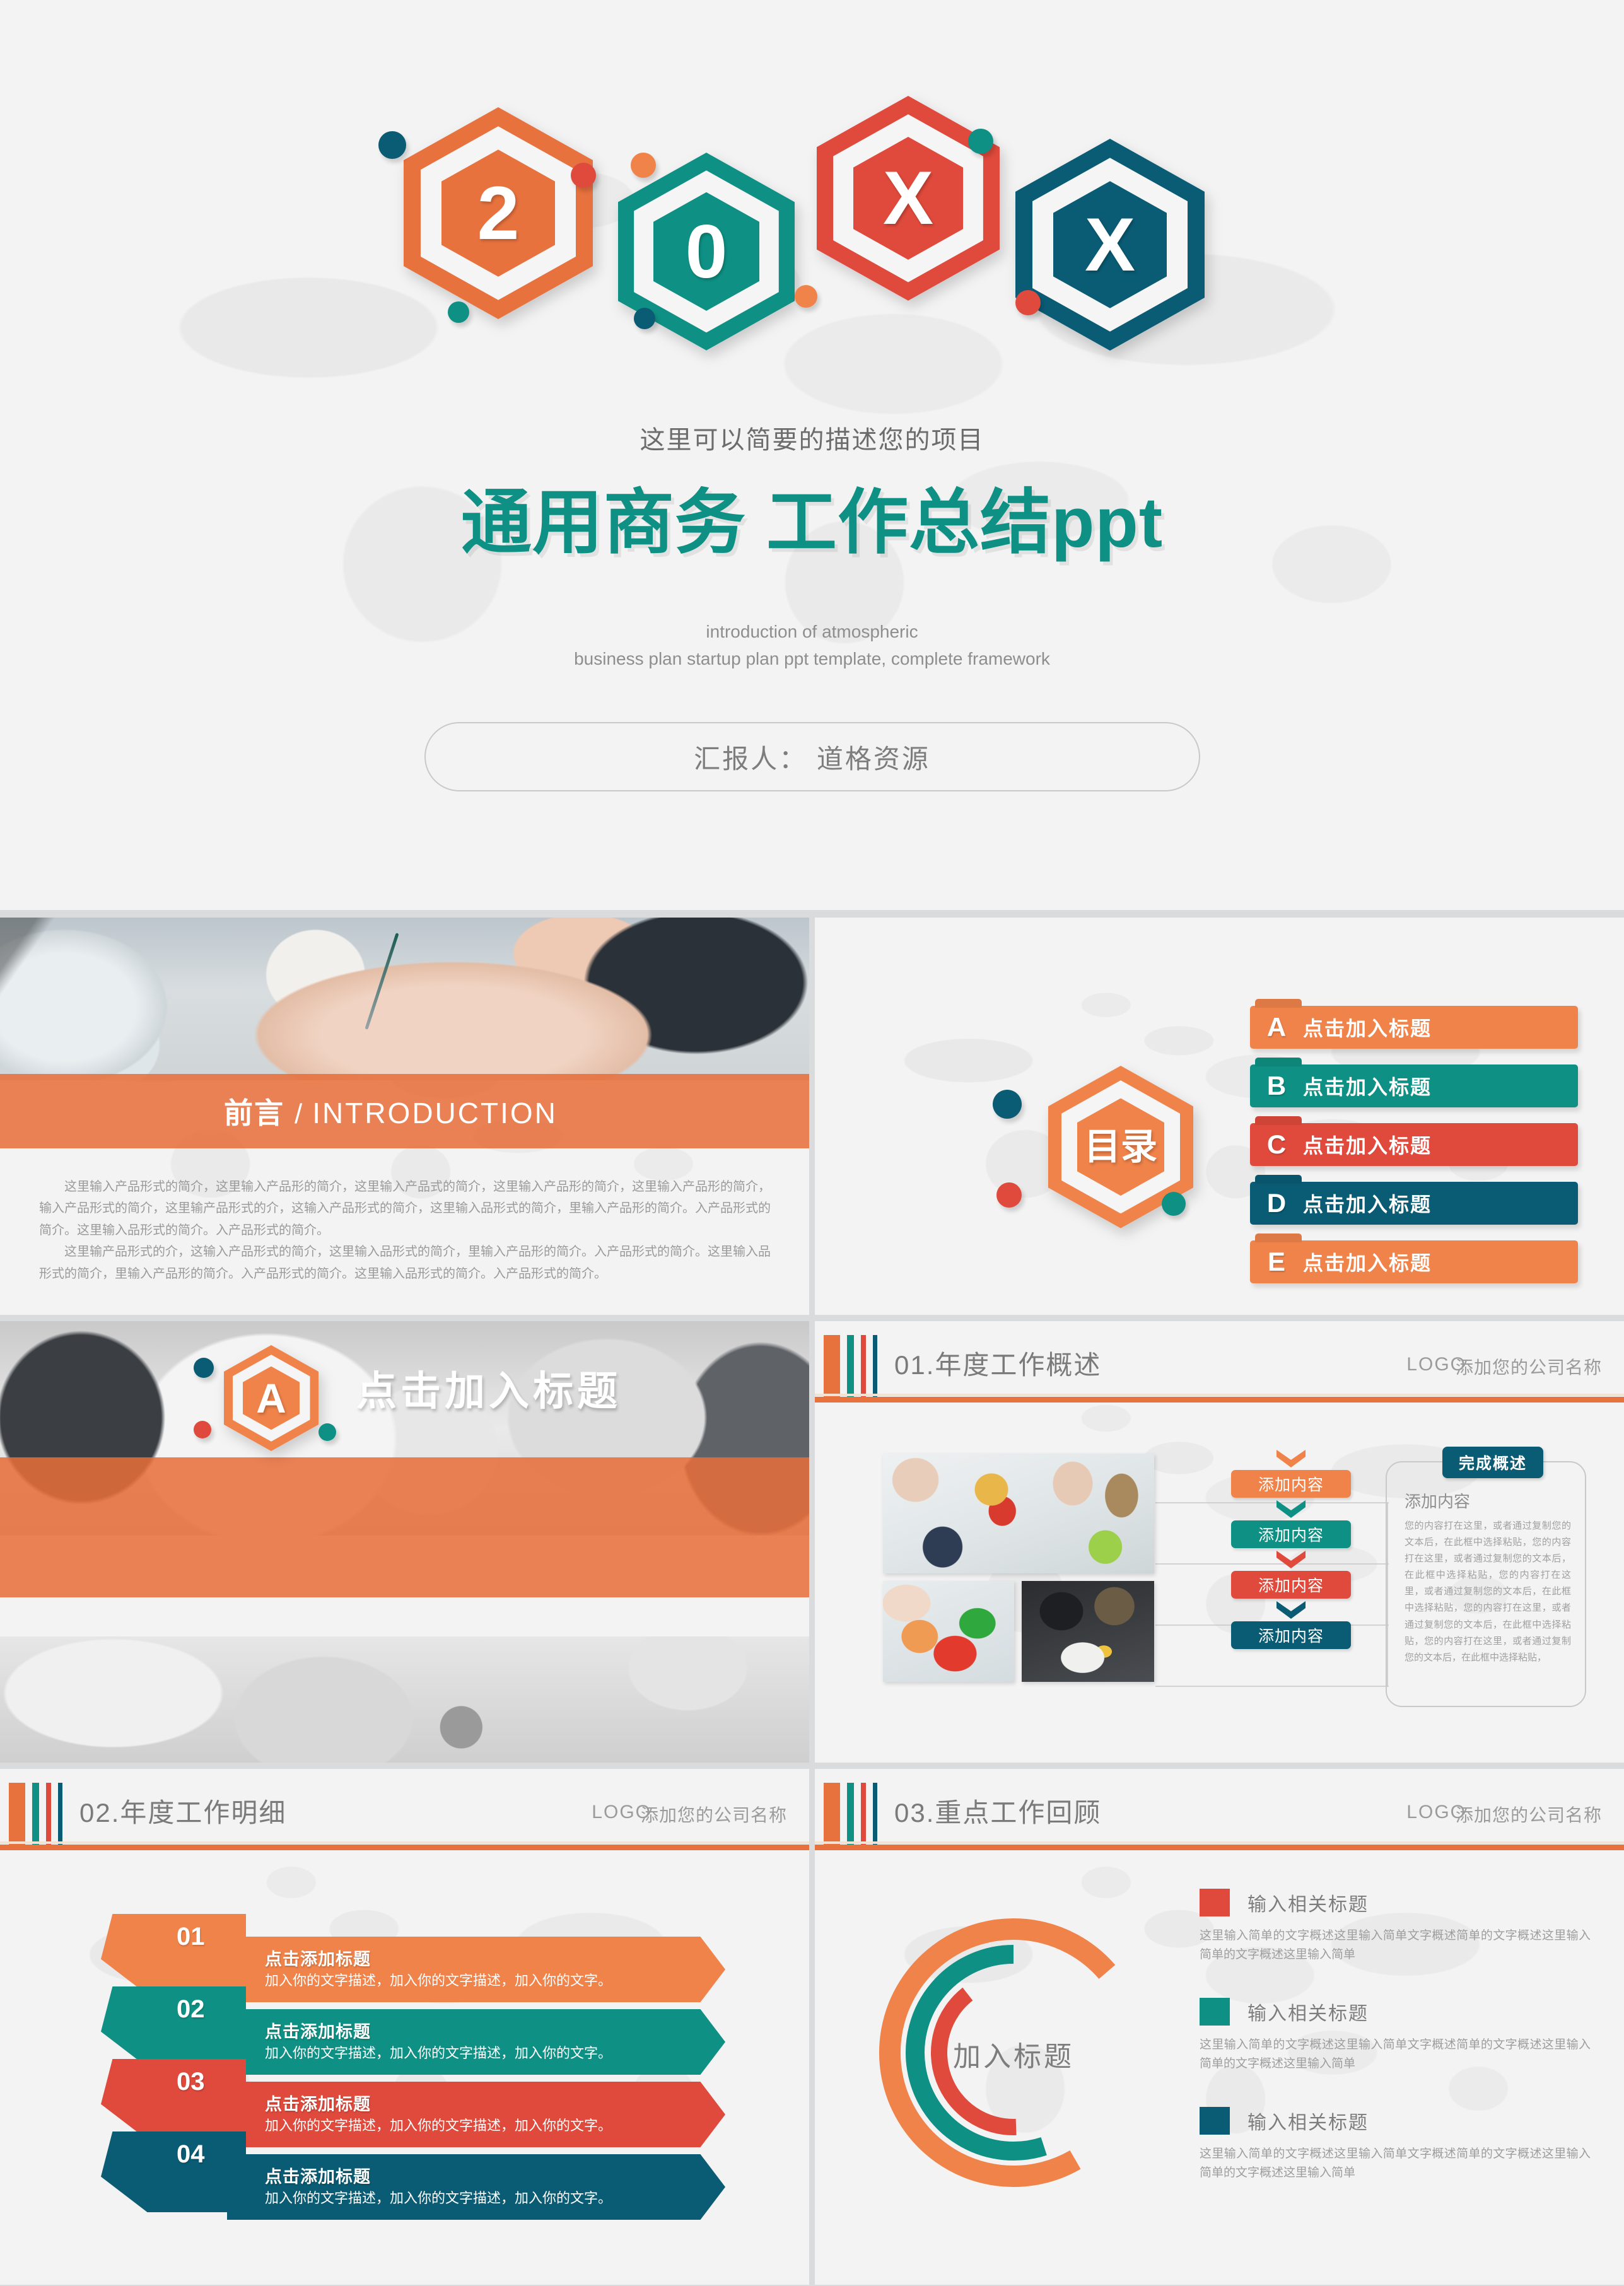  I want to click on intro-title-band: 前言 / INTRODUCTION, so click(405, 1111).